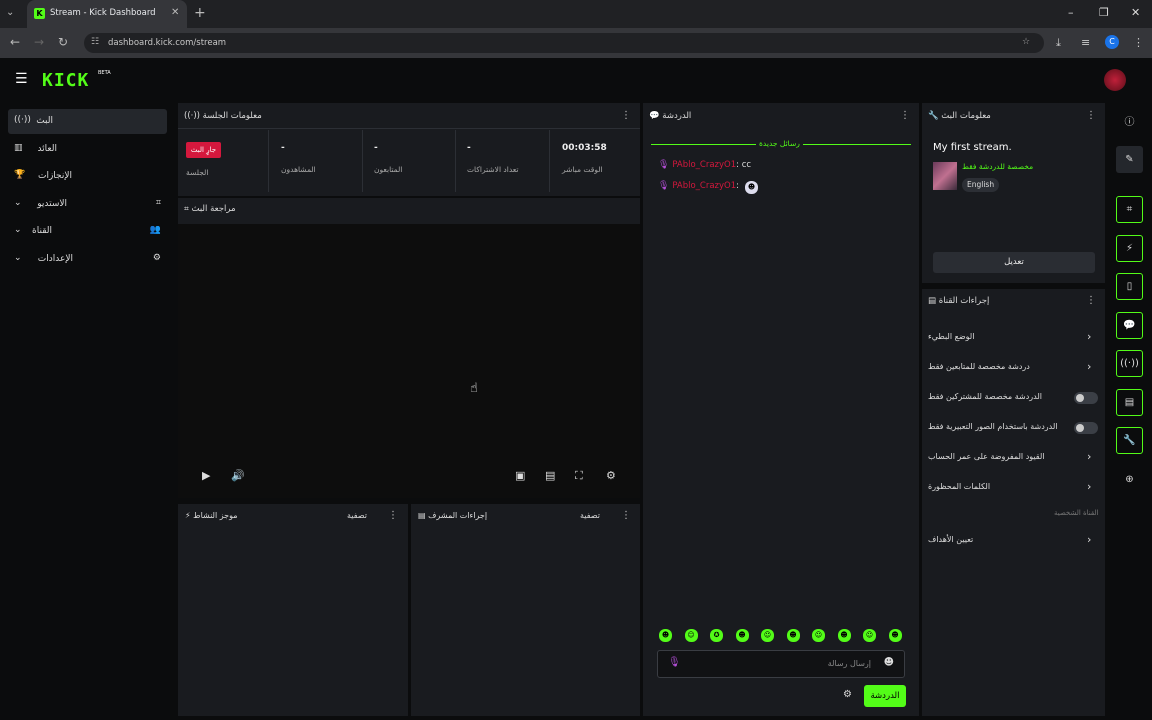  Describe the element at coordinates (950, 539) in the screenshot. I see `action-set-goals: تعيين الأهداف` at that location.